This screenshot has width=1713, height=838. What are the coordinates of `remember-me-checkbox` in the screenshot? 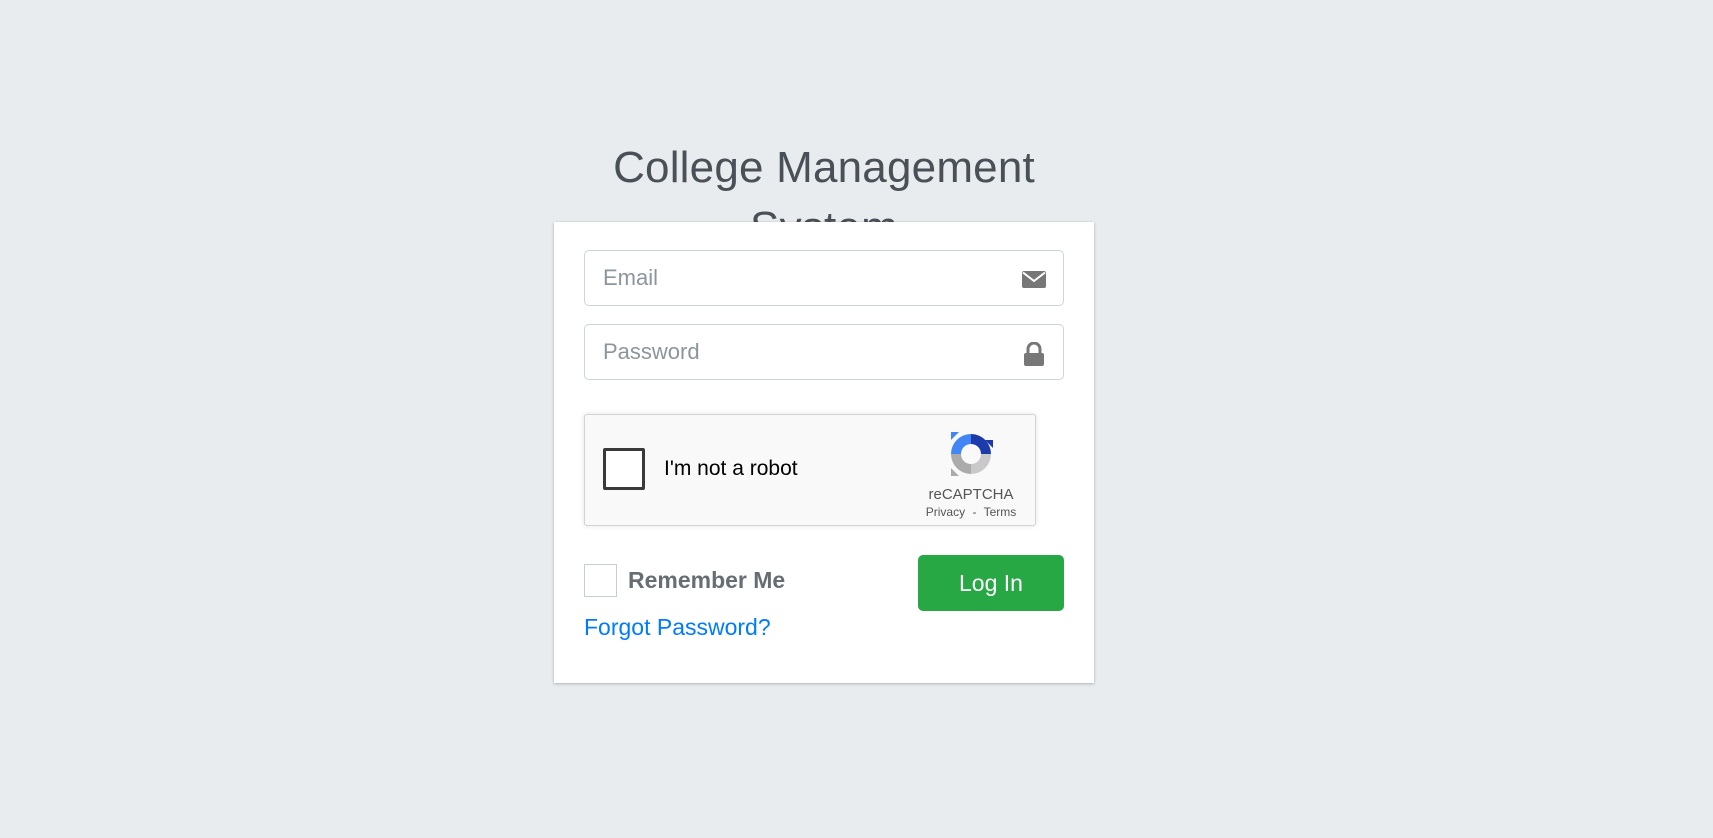 It's located at (600, 580).